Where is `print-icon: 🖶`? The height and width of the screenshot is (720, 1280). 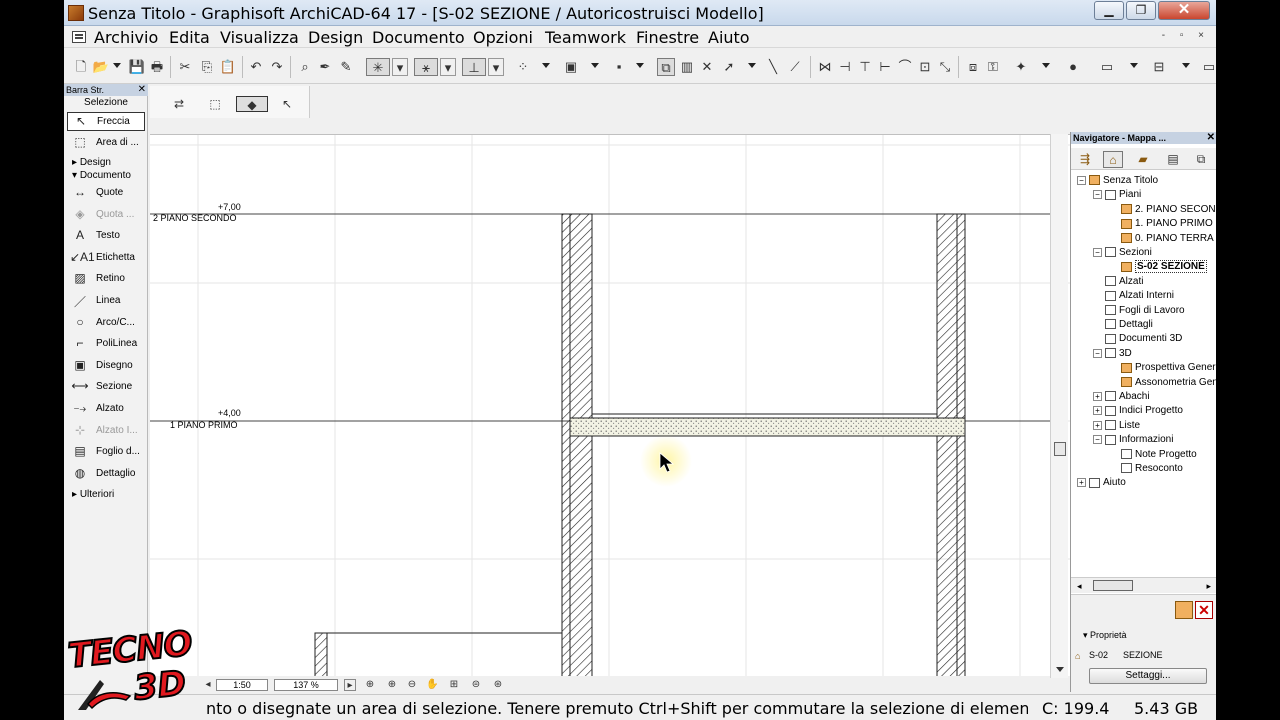
print-icon: 🖶 is located at coordinates (157, 67).